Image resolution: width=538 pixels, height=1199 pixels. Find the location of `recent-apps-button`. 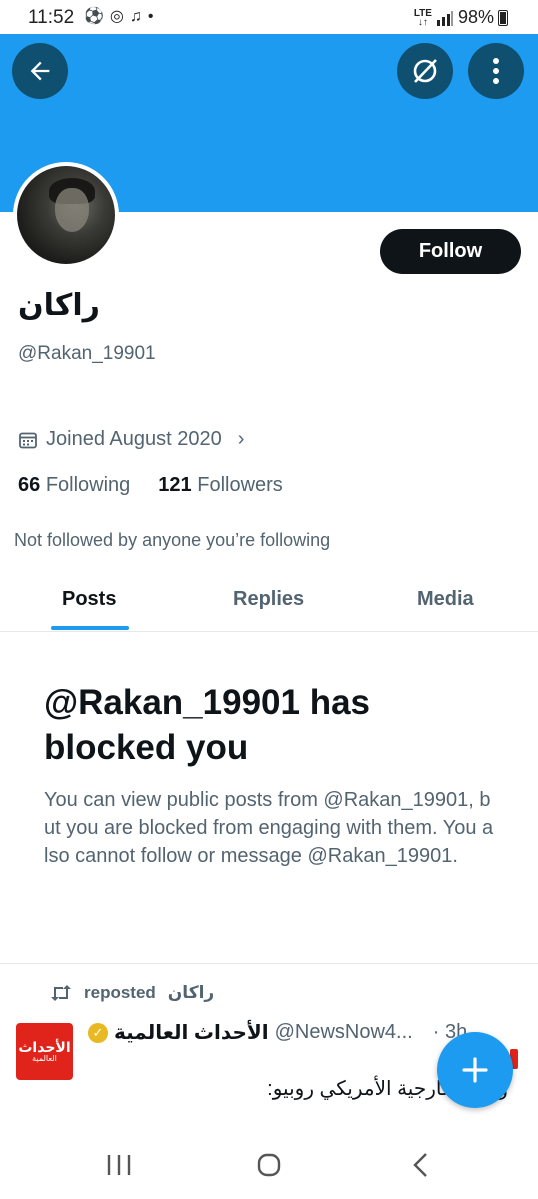

recent-apps-button is located at coordinates (119, 1167).